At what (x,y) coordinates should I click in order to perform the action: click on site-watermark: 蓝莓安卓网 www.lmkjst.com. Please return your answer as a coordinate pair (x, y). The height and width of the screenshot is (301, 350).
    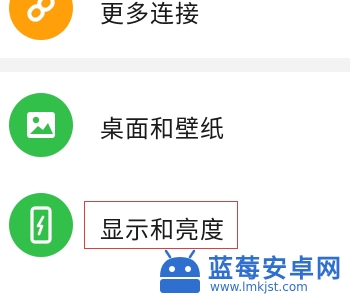
    Looking at the image, I should click on (253, 273).